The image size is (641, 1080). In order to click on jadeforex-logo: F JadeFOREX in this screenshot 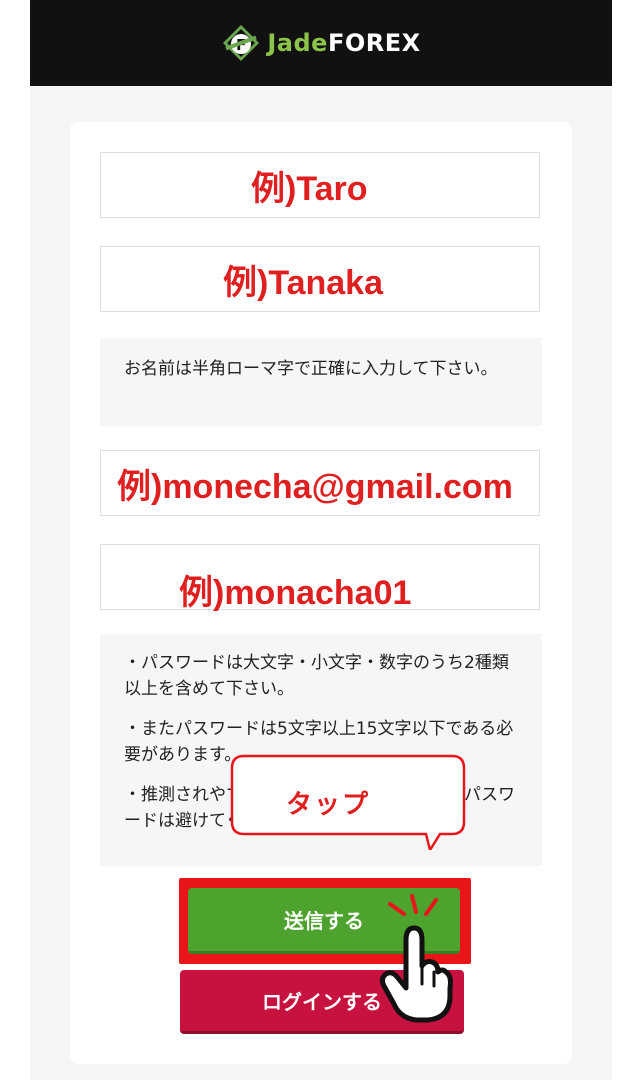, I will do `click(320, 43)`.